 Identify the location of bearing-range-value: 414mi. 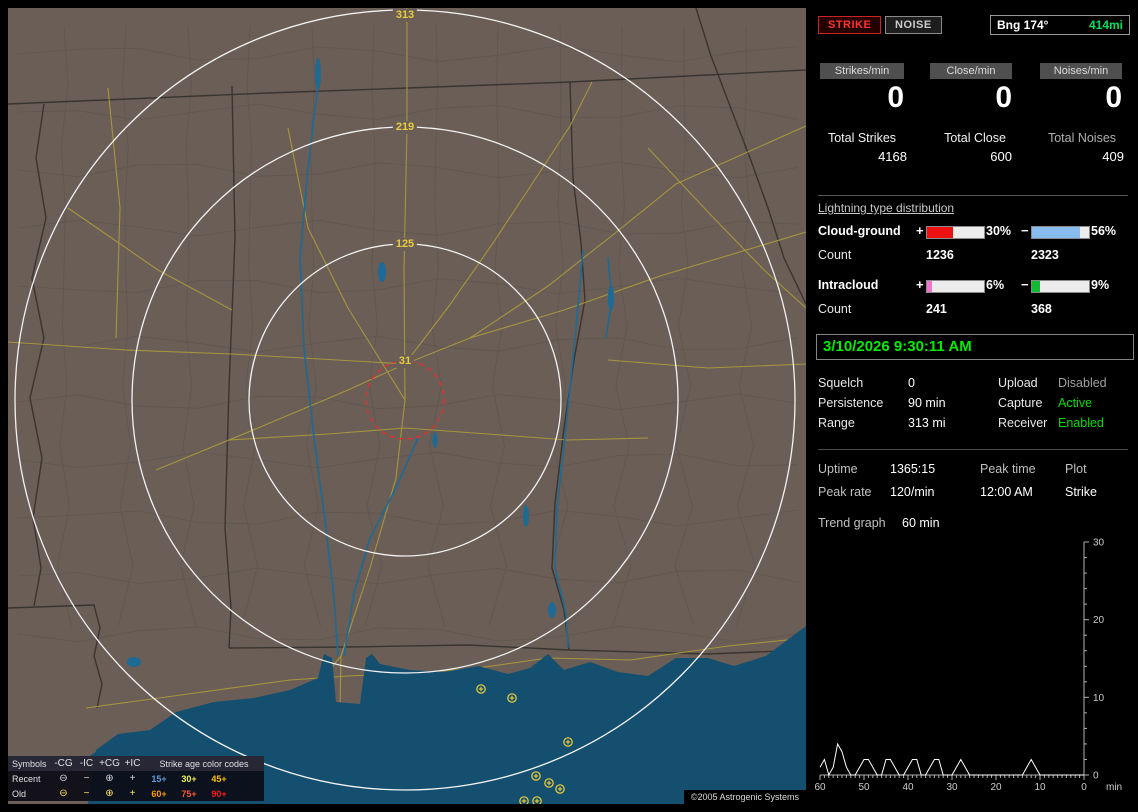
(1105, 25).